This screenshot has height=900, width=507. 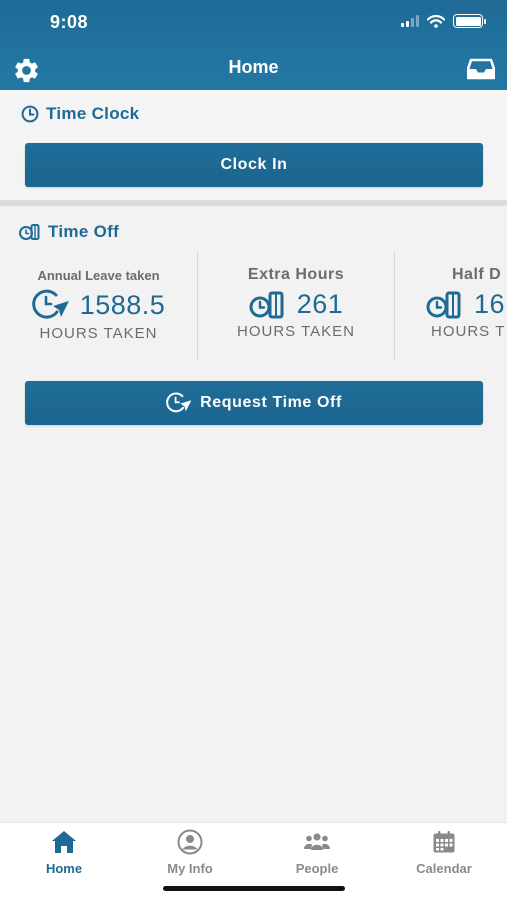 What do you see at coordinates (69, 22) in the screenshot?
I see `status-time: 9:08` at bounding box center [69, 22].